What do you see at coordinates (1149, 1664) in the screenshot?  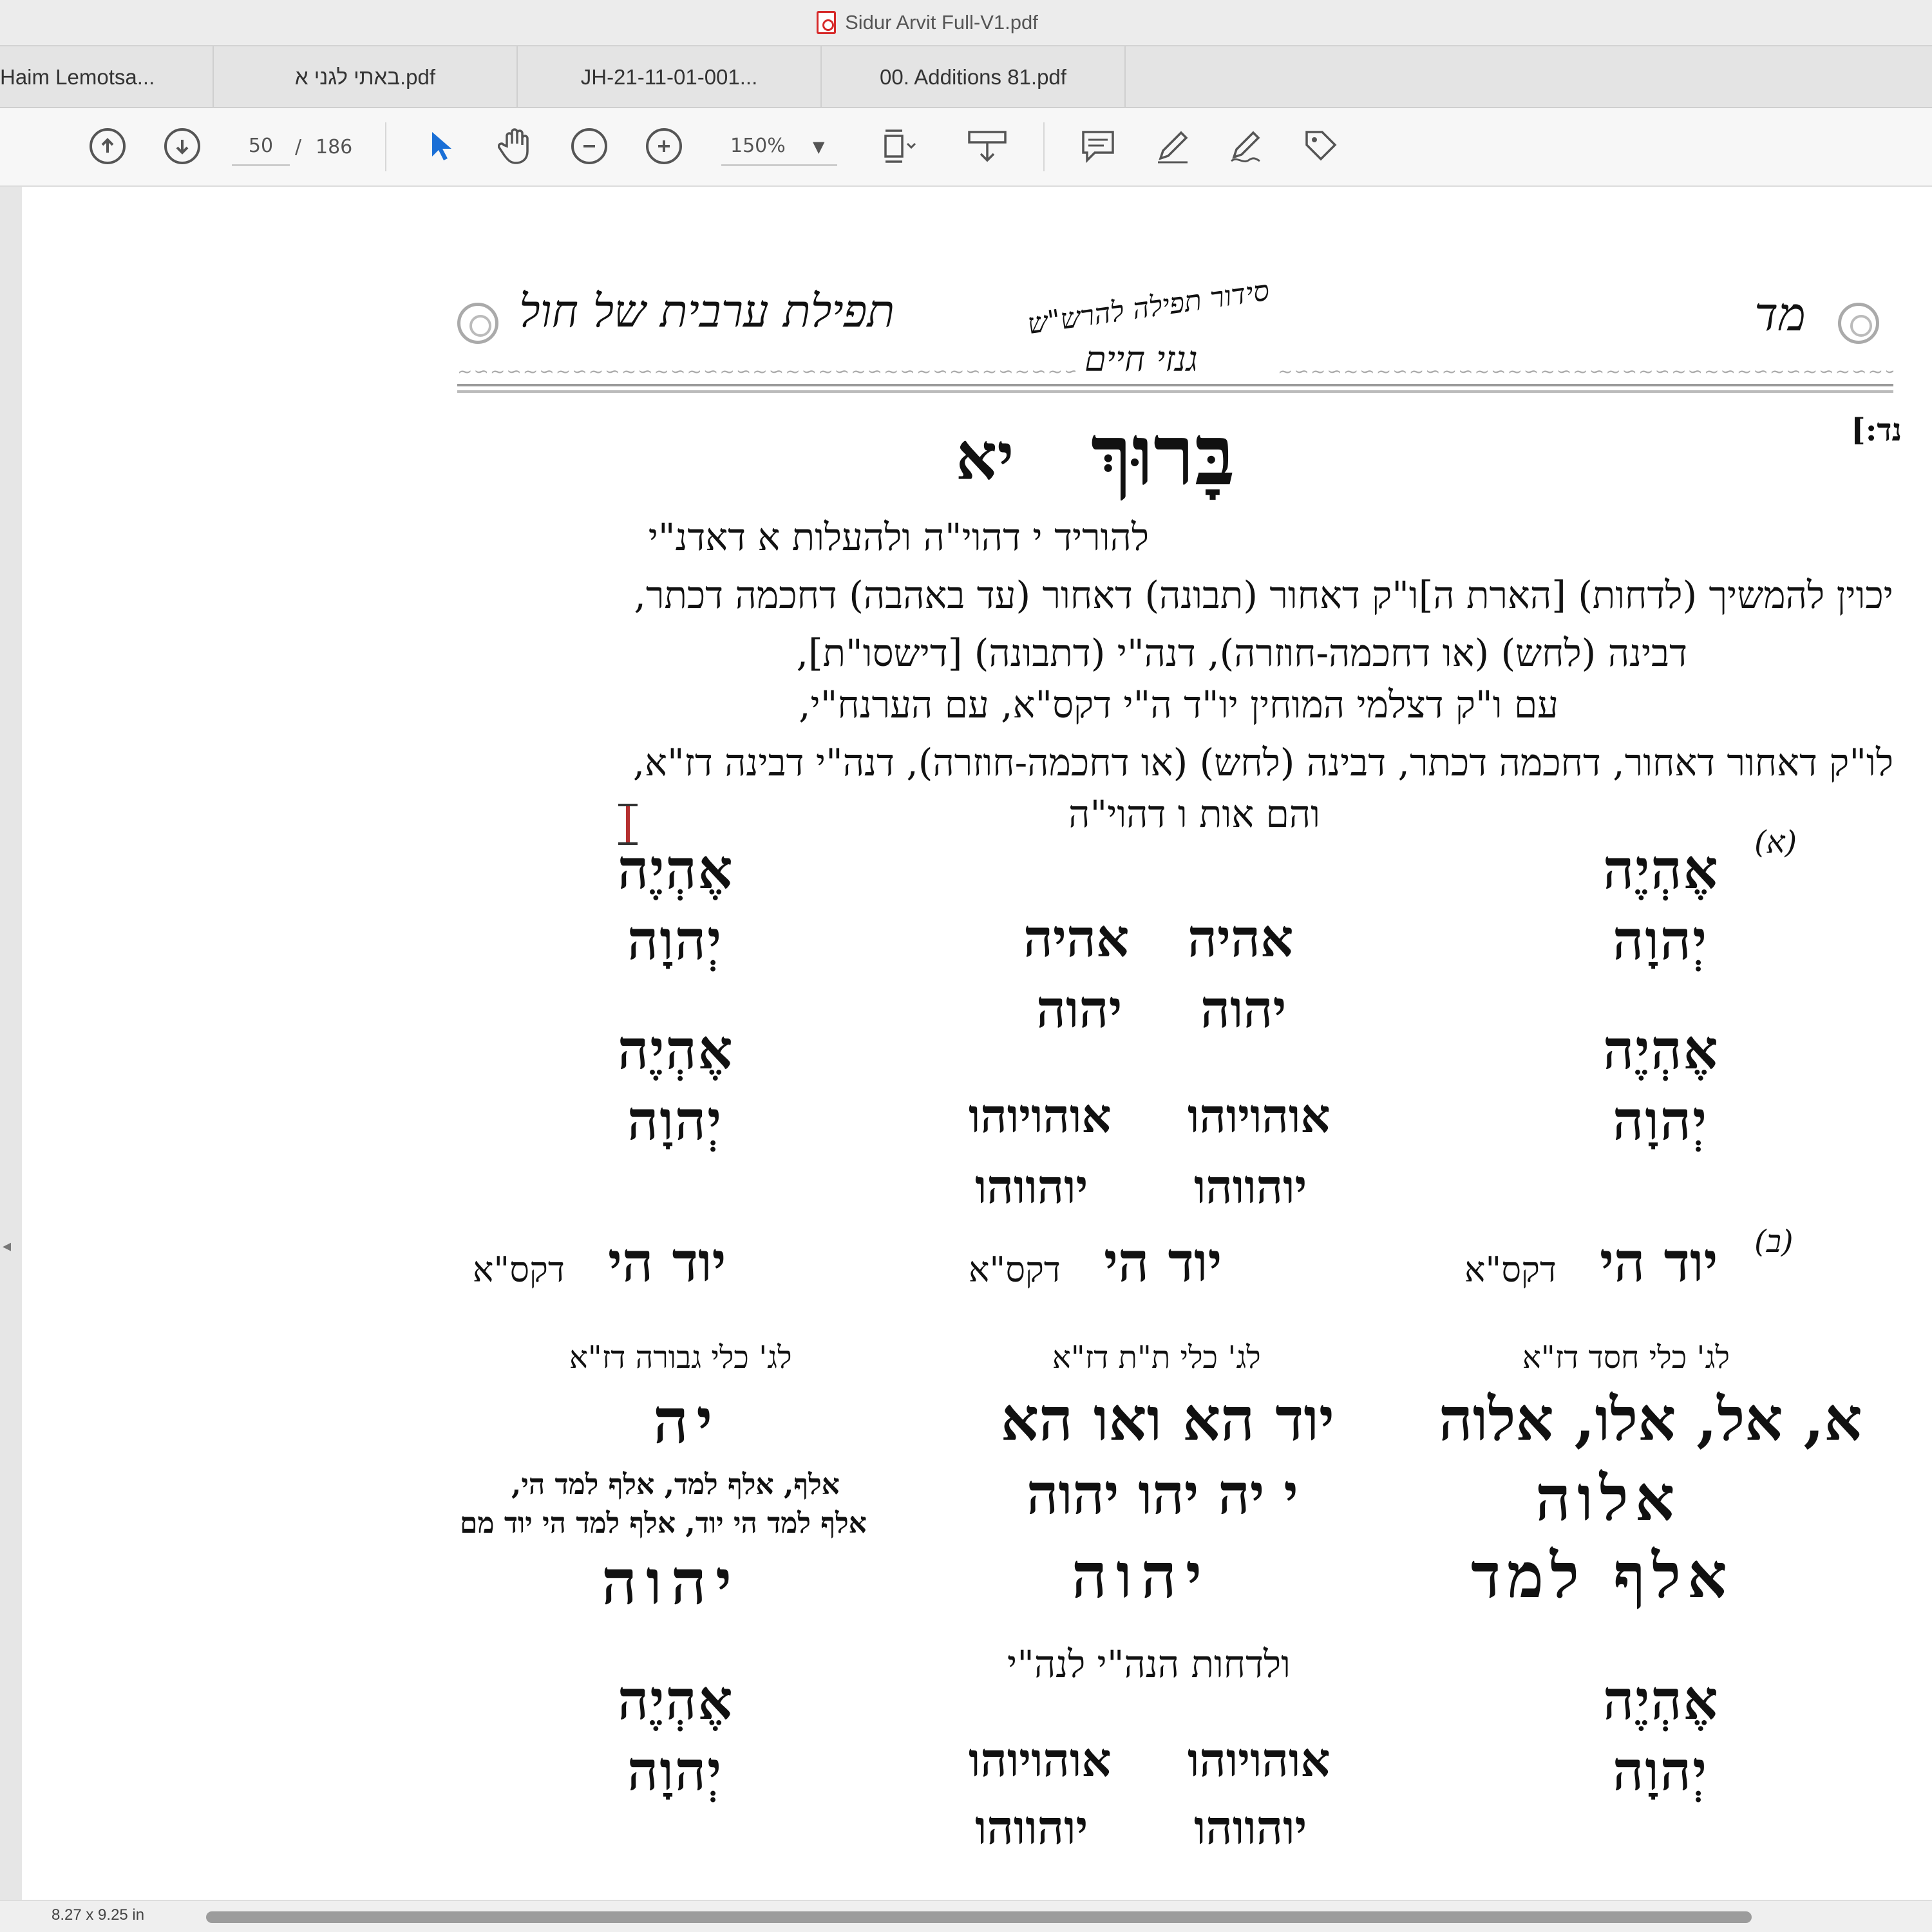 I see `label-lidchot: ולדחות הנה"י לנה"י` at bounding box center [1149, 1664].